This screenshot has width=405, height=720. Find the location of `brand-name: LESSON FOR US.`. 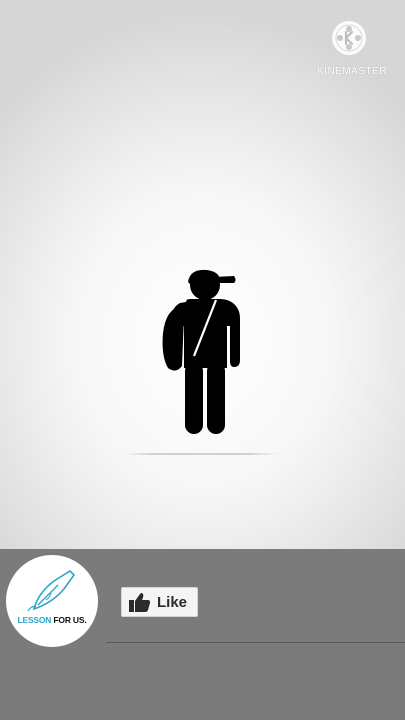

brand-name: LESSON FOR US. is located at coordinates (52, 620).